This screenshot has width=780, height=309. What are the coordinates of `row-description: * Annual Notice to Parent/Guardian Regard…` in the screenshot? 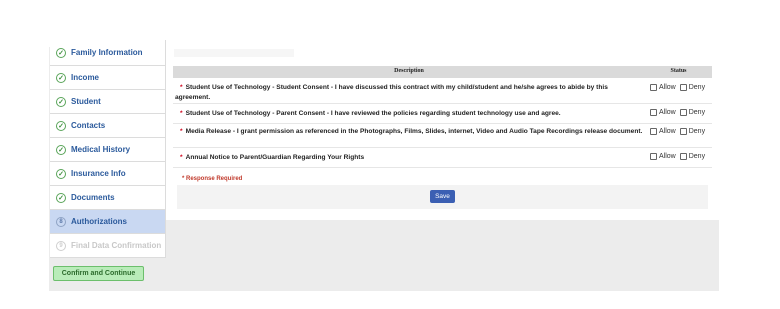 It's located at (409, 158).